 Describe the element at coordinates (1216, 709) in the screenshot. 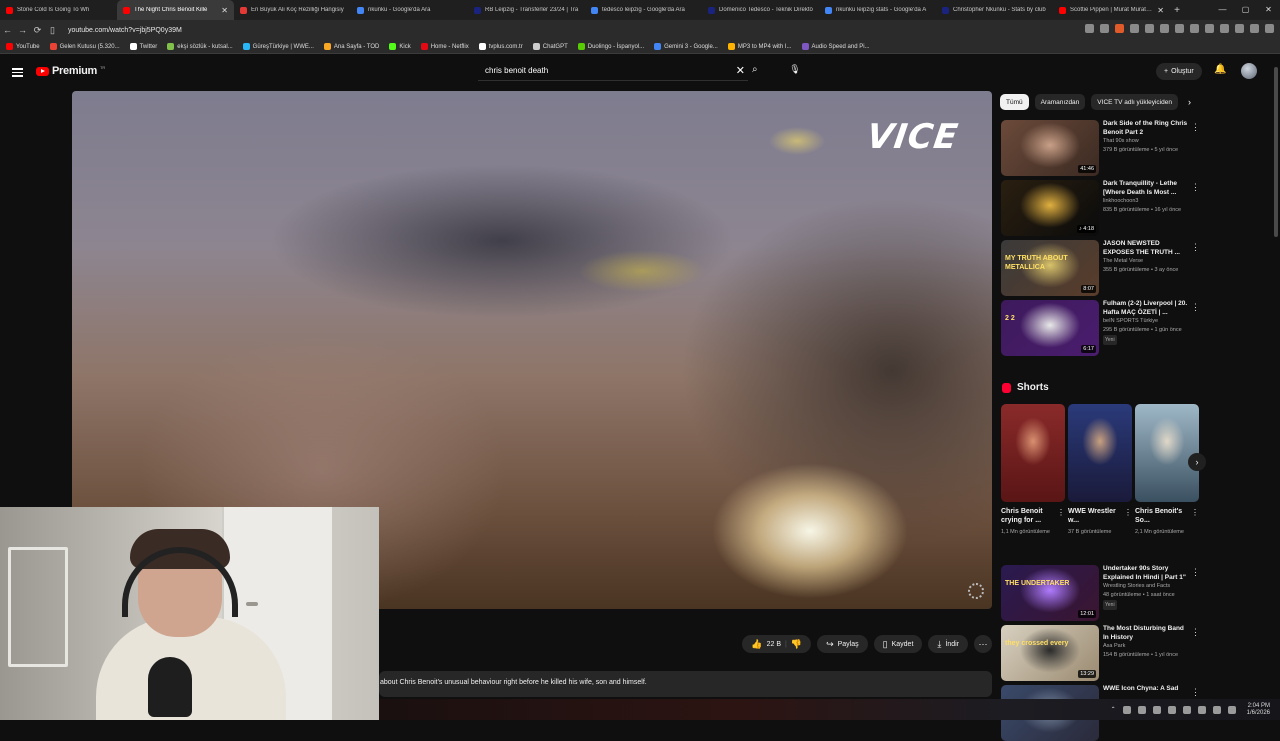

I see `volume-icon` at that location.